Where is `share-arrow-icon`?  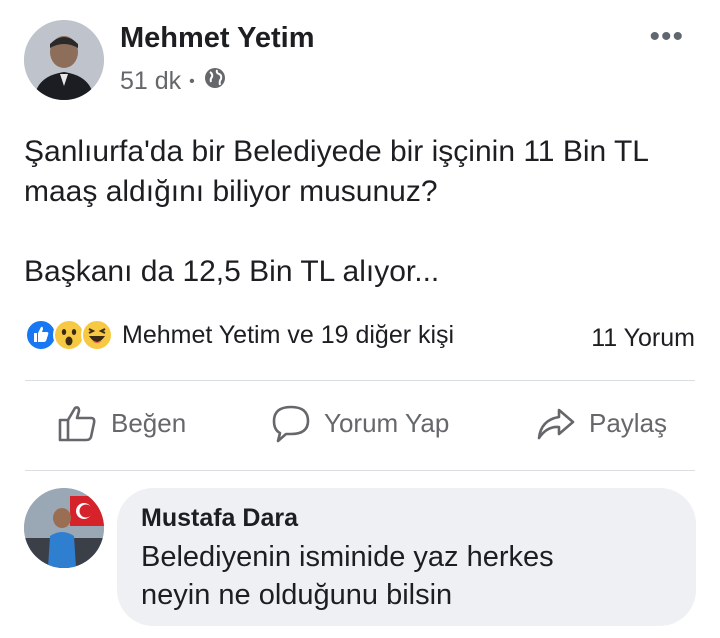
share-arrow-icon is located at coordinates (556, 423).